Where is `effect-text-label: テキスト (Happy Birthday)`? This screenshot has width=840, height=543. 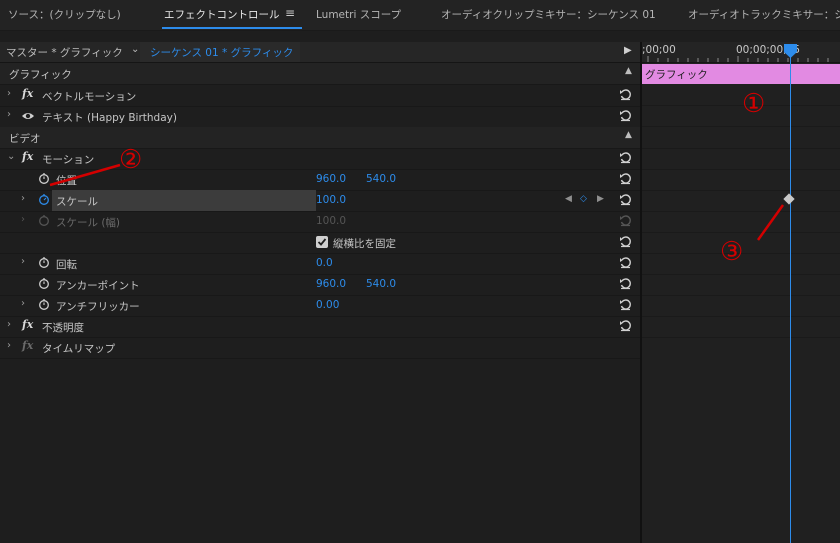
effect-text-label: テキスト (Happy Birthday) is located at coordinates (109, 118).